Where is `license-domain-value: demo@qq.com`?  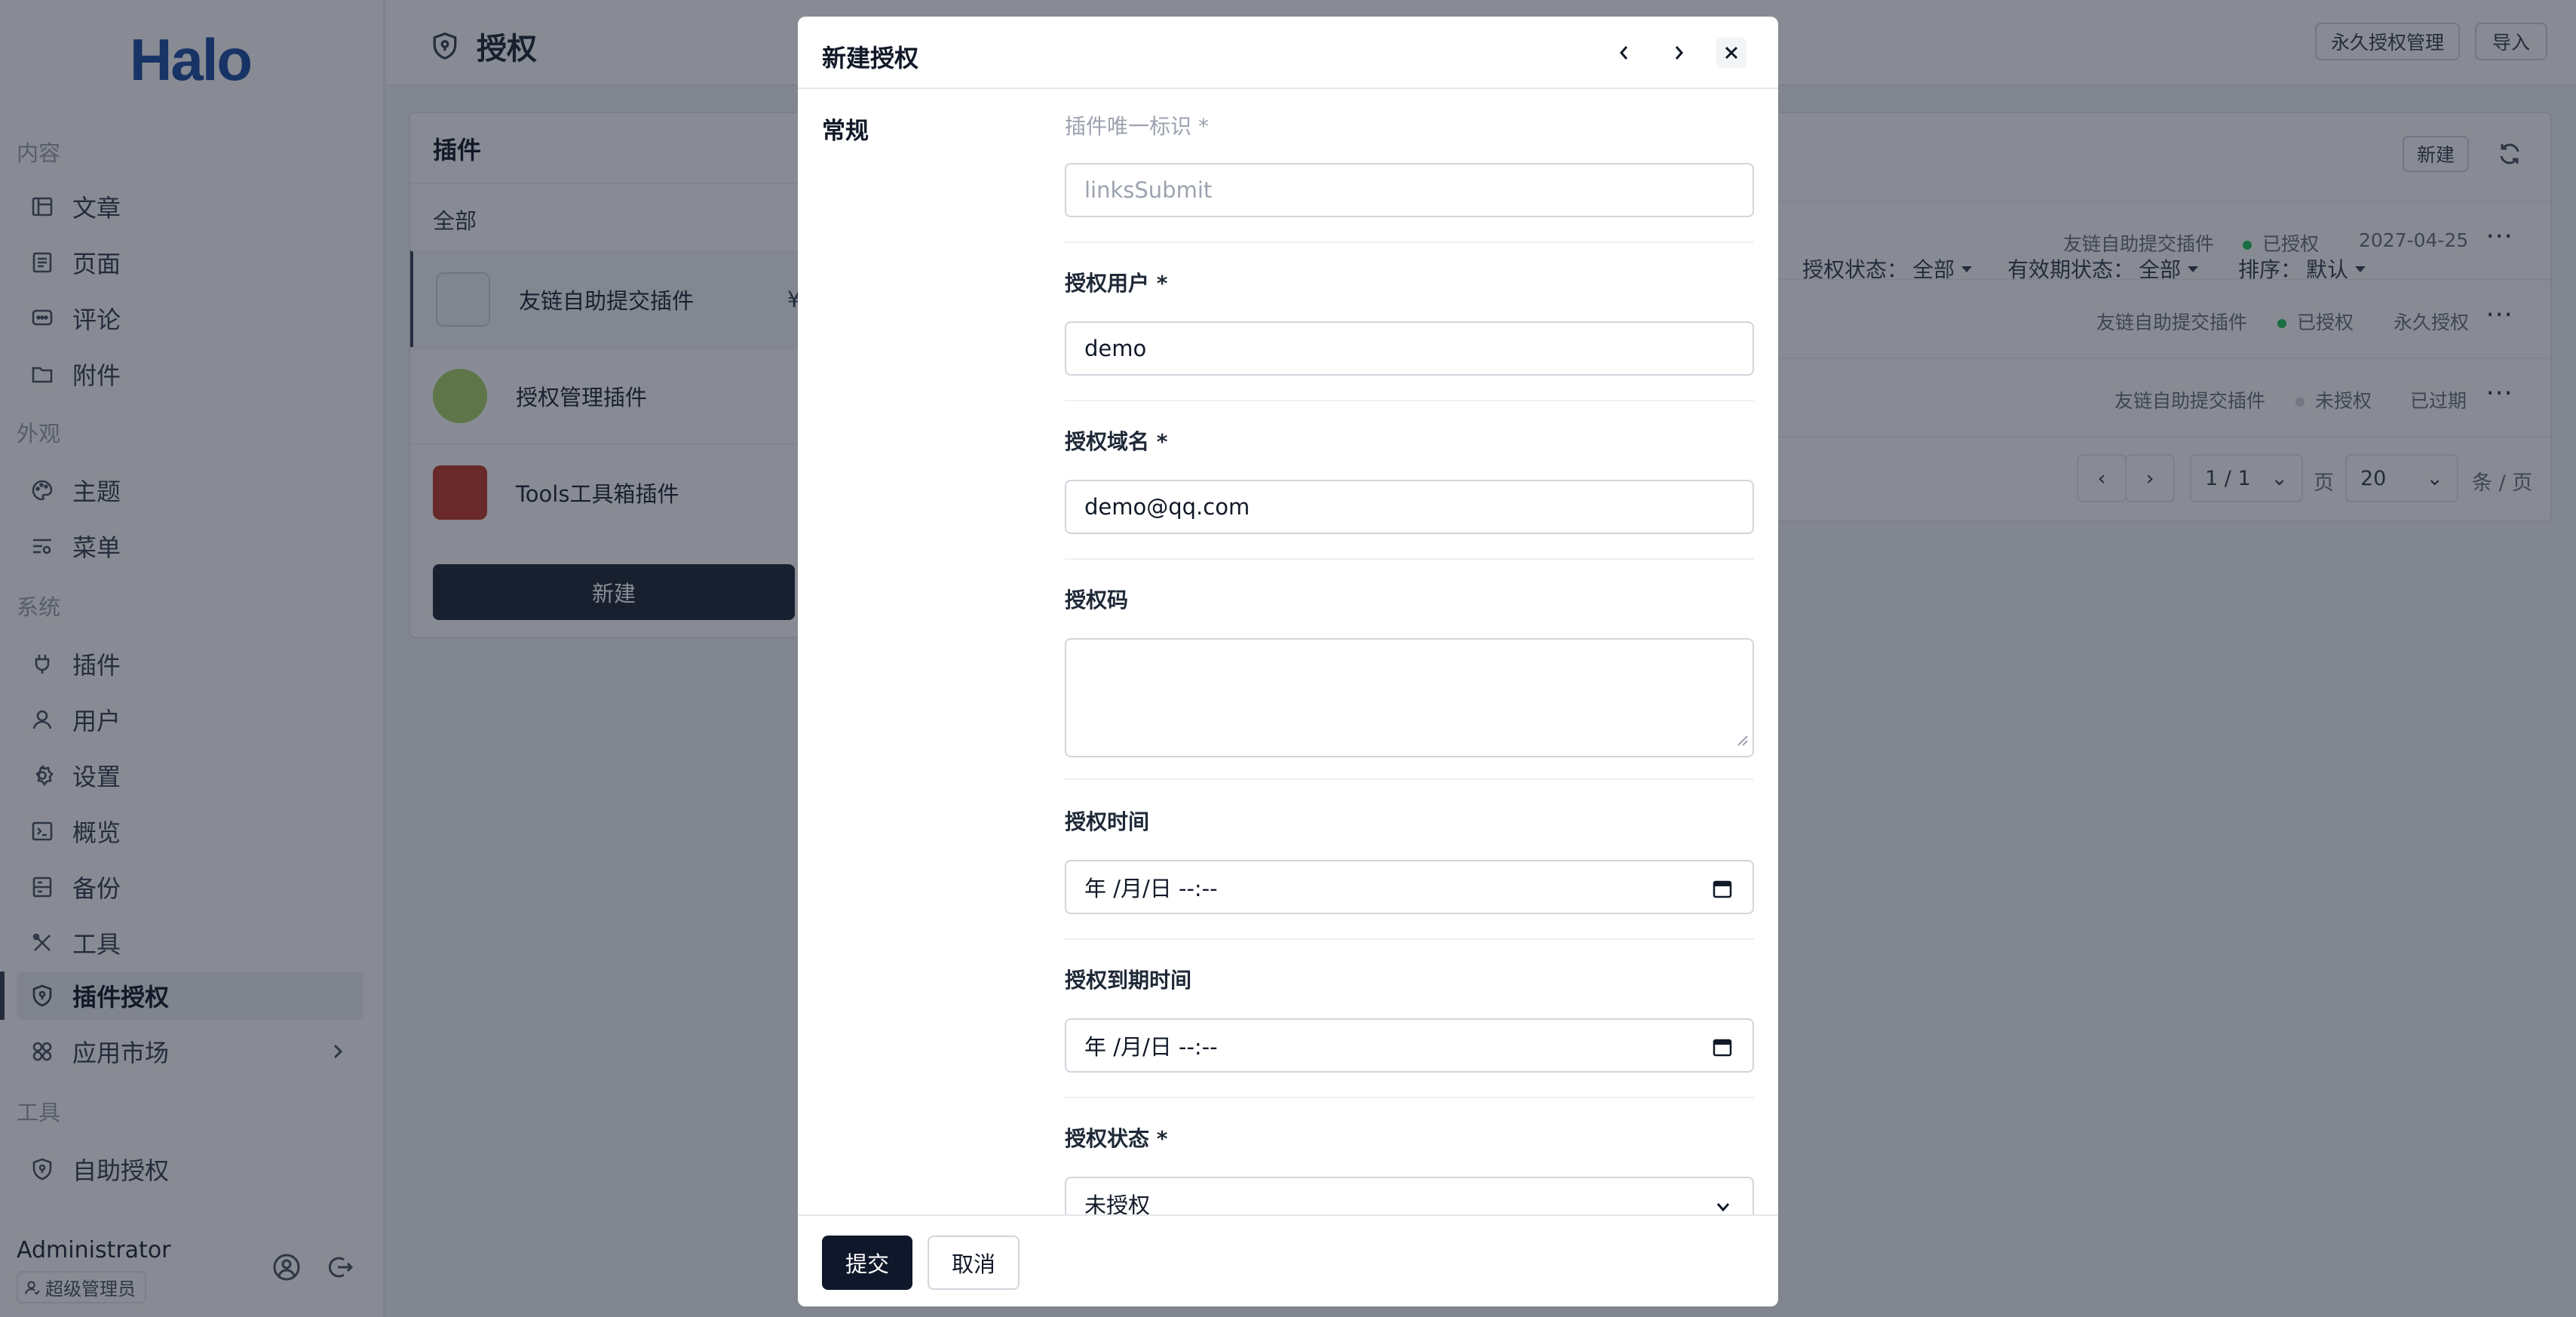 license-domain-value: demo@qq.com is located at coordinates (1167, 507).